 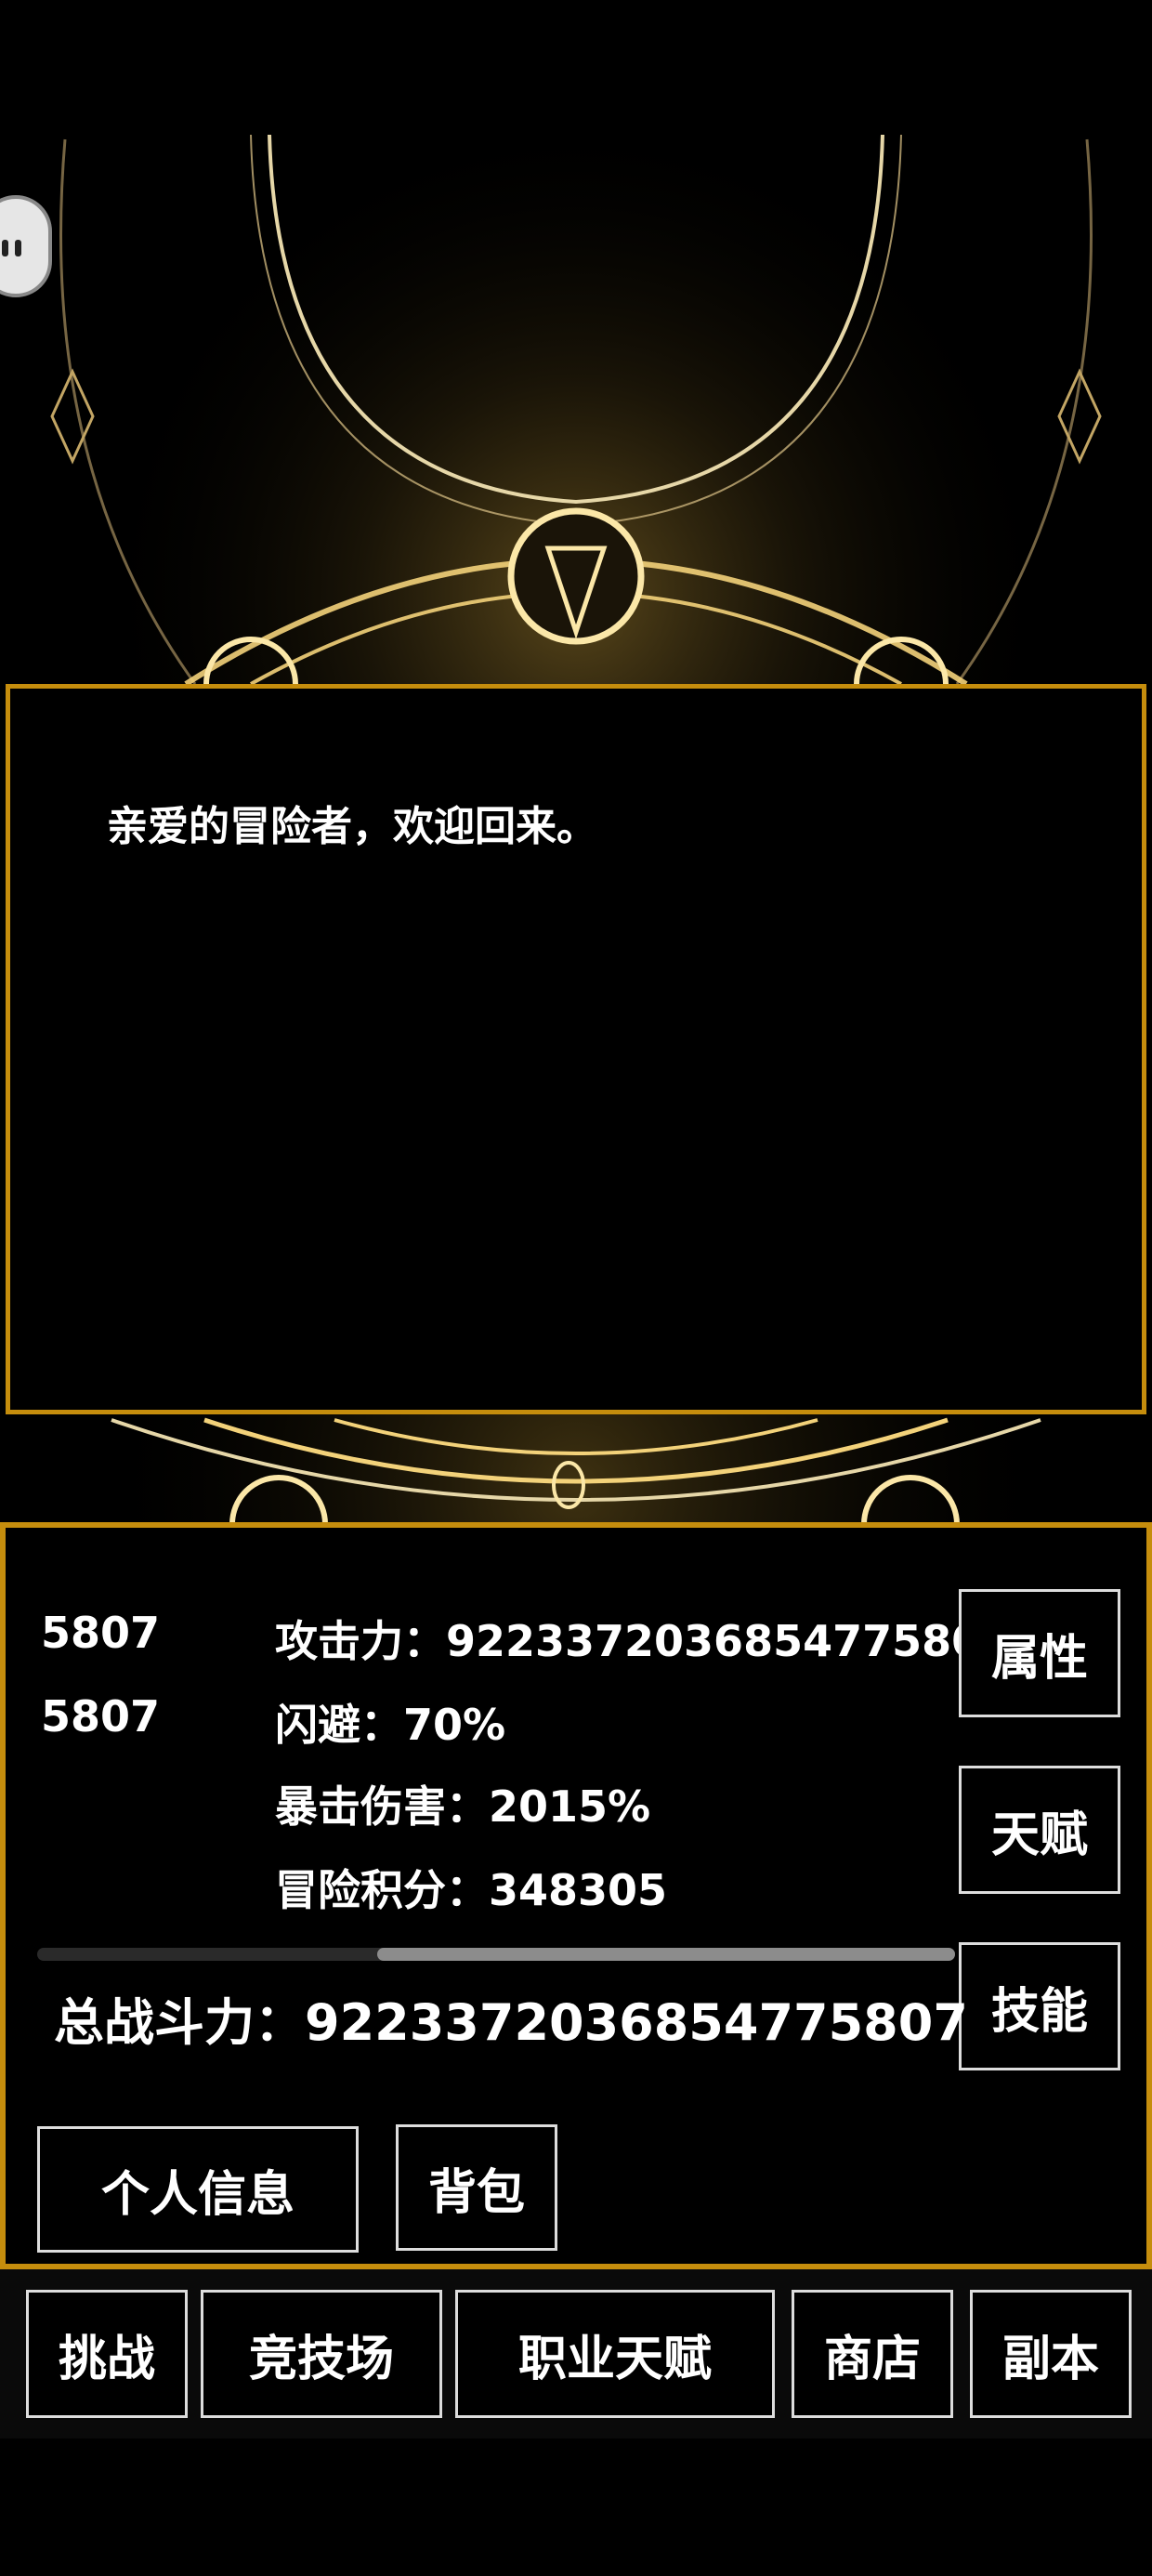 I want to click on skills-button: 技能, so click(x=1039, y=2006).